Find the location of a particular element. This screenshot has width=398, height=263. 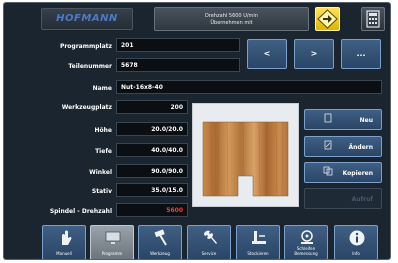

toolbar-programm-button: Programm is located at coordinates (112, 242).